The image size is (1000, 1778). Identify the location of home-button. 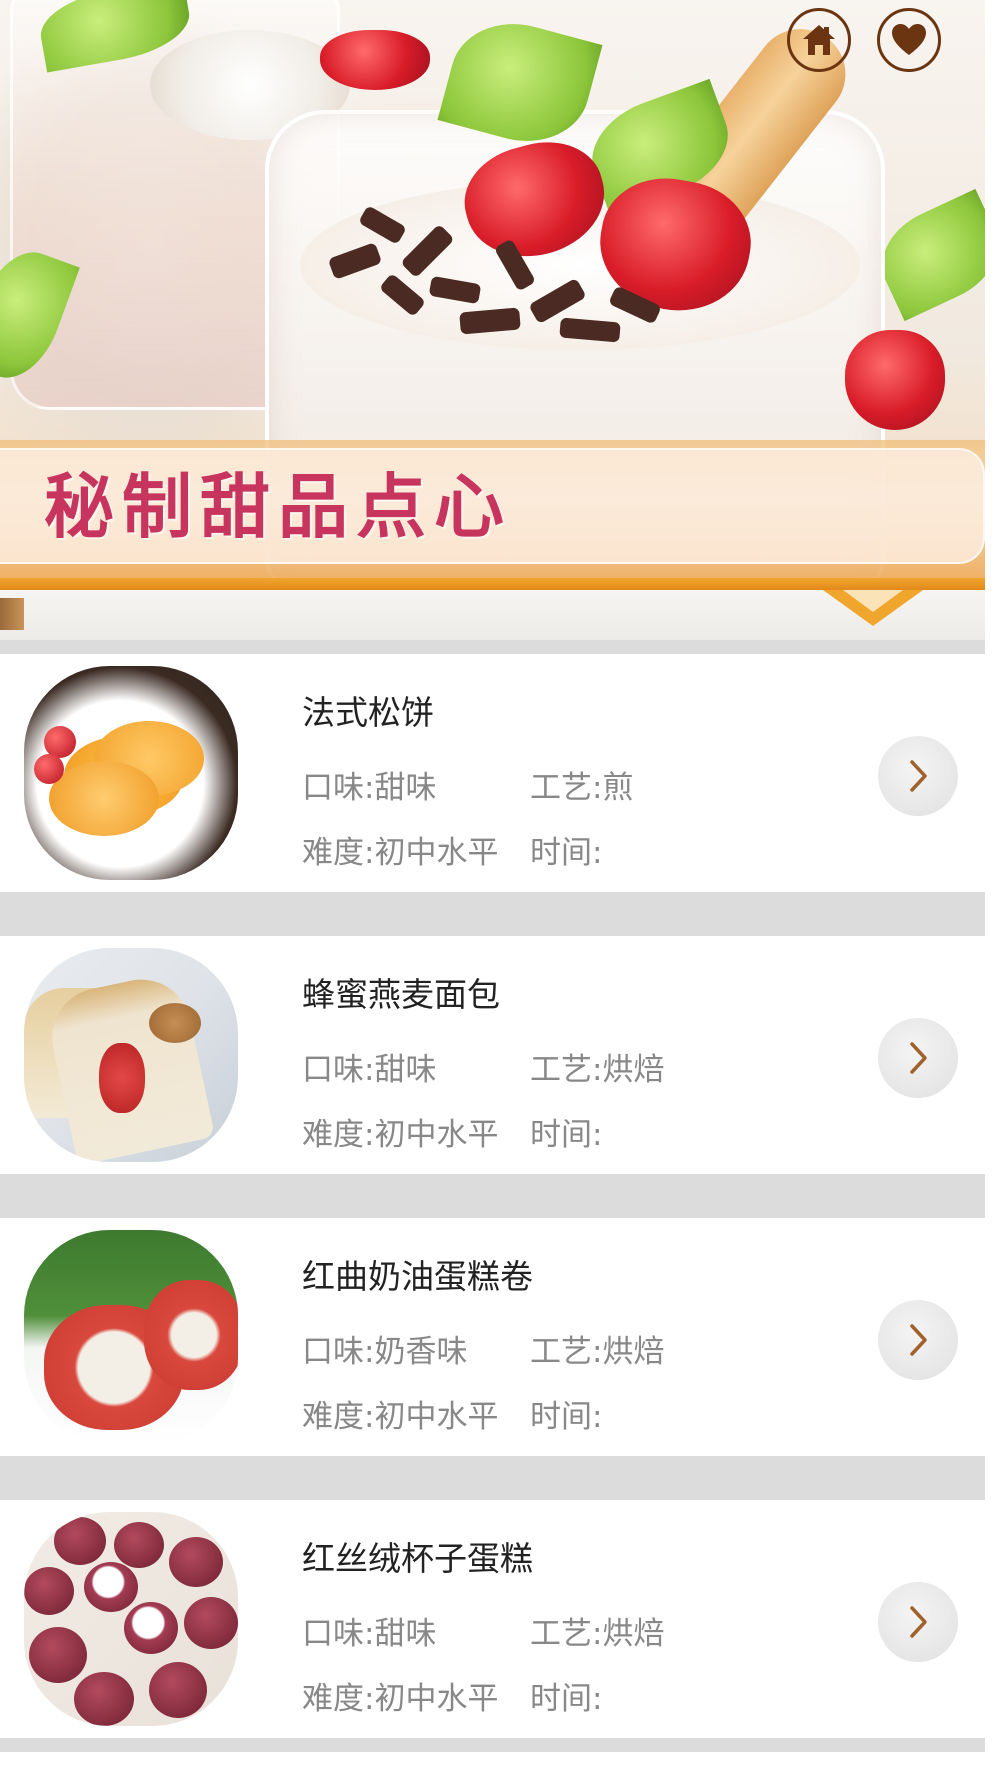
(819, 40).